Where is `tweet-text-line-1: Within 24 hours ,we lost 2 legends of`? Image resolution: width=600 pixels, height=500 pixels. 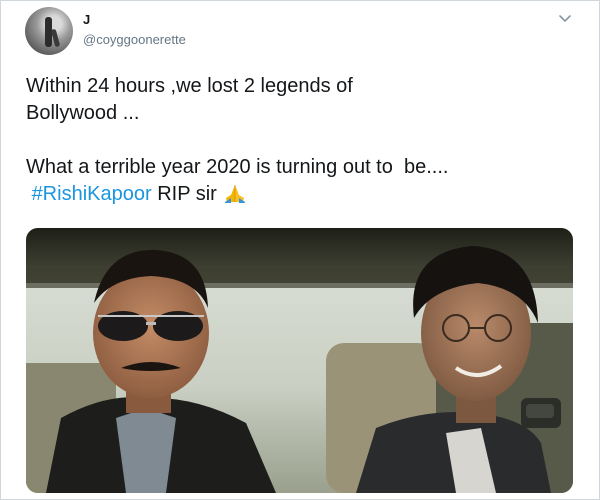 tweet-text-line-1: Within 24 hours ,we lost 2 legends of is located at coordinates (189, 86).